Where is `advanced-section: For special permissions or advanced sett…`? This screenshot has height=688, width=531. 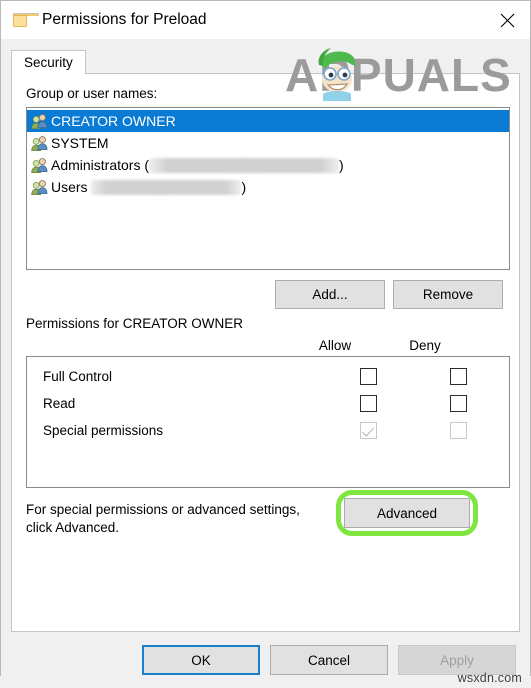
advanced-section: For special permissions or advanced sett… is located at coordinates (265, 513).